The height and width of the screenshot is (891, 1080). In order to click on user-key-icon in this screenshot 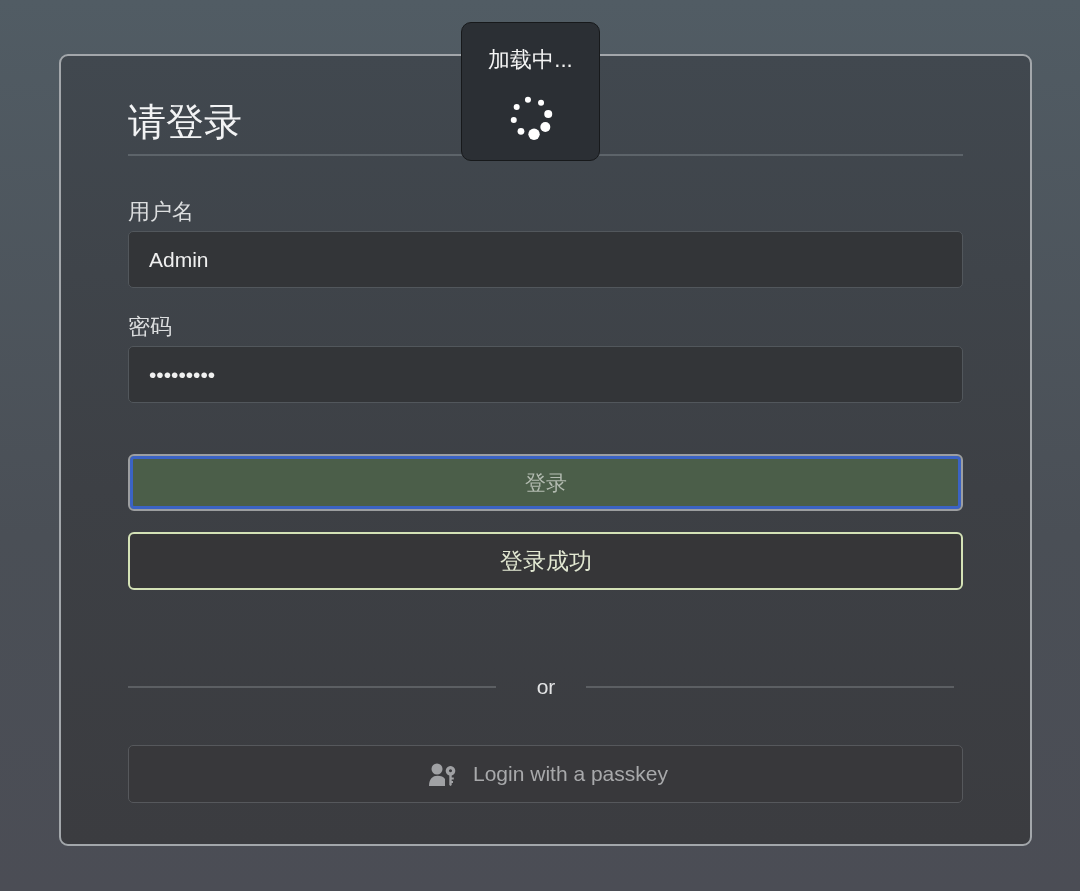, I will do `click(442, 774)`.